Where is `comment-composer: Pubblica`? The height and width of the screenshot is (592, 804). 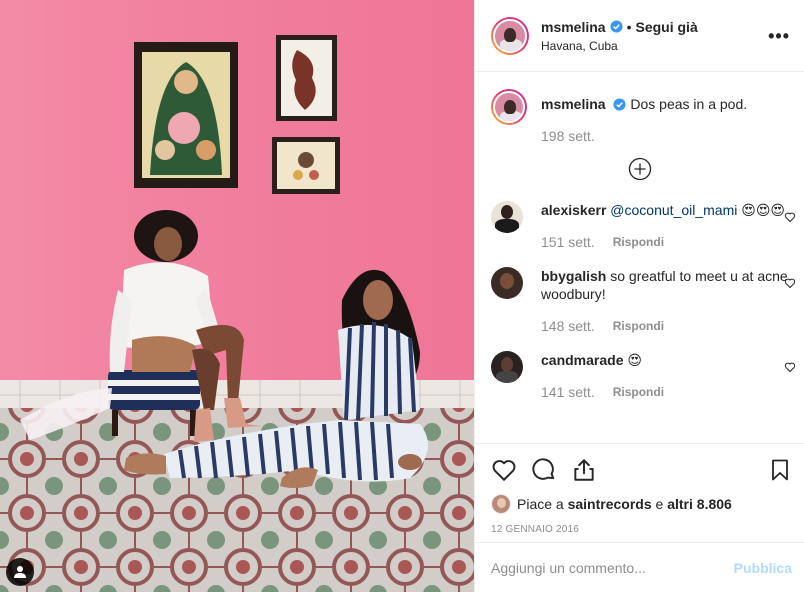
comment-composer: Pubblica is located at coordinates (639, 567).